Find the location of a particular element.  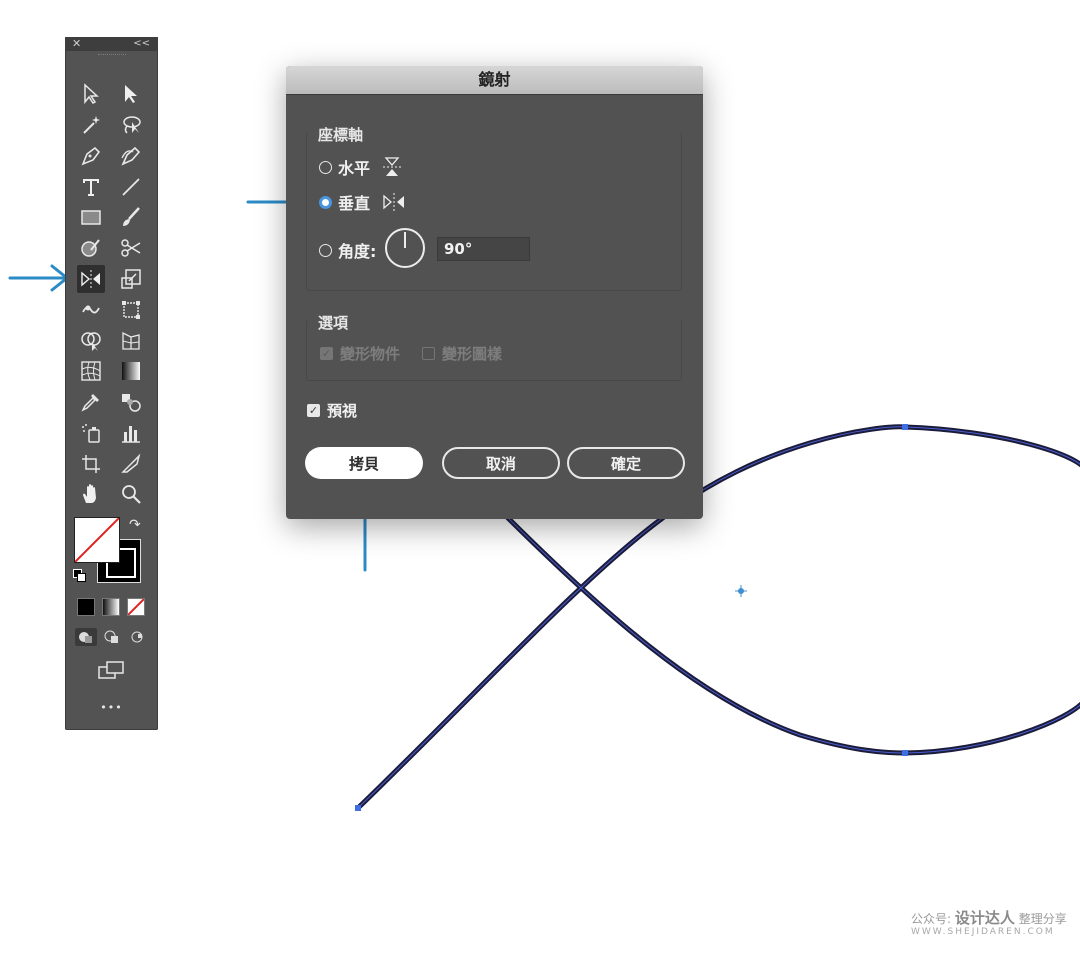

symbol-sprayer-icon is located at coordinates (91, 433).